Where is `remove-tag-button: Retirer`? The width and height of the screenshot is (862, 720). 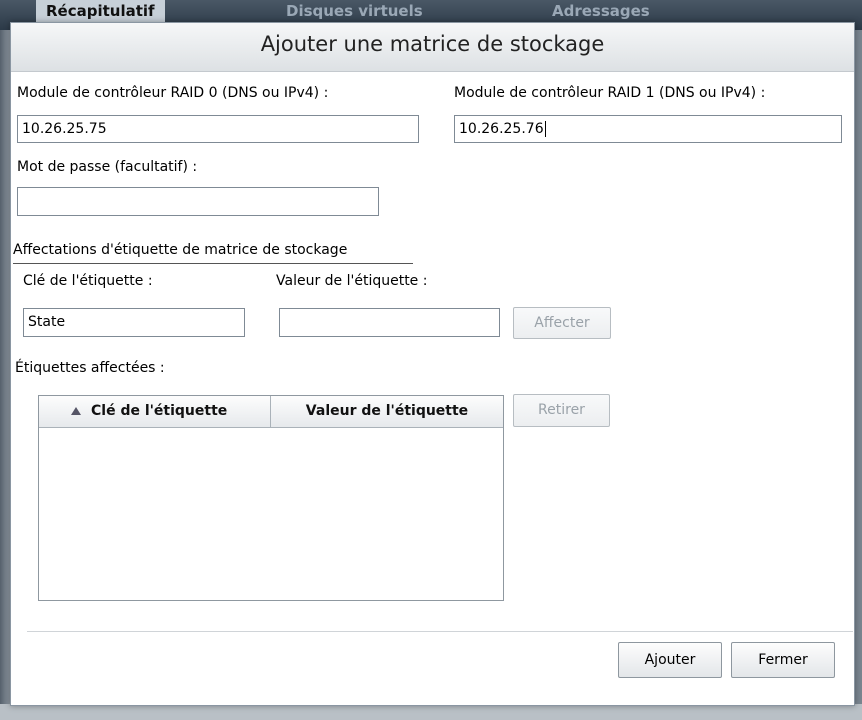
remove-tag-button: Retirer is located at coordinates (561, 410).